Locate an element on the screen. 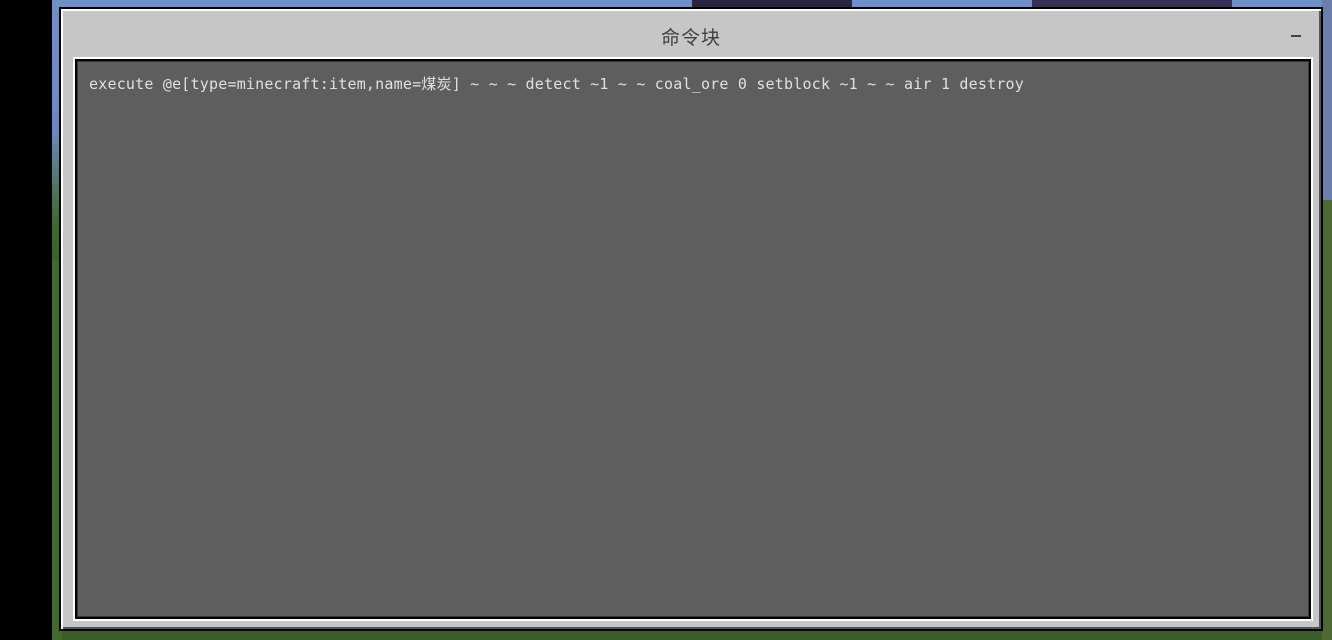  minimize-button is located at coordinates (1296, 34).